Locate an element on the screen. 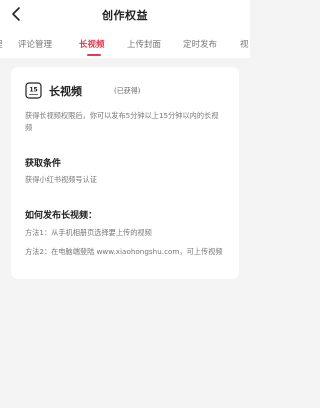 The image size is (320, 408). svg-text: 15 is located at coordinates (33, 90).